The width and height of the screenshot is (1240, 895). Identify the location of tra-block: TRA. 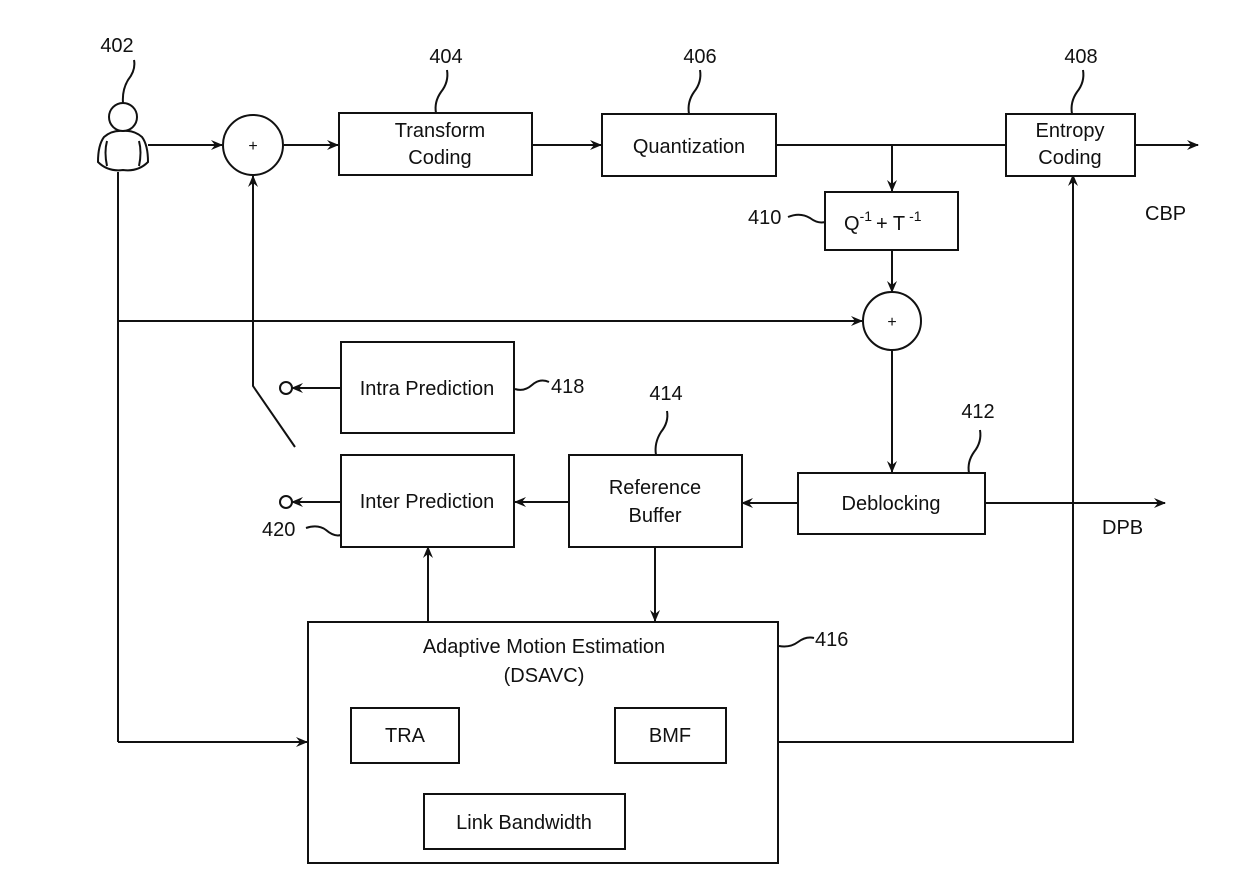
(405, 735).